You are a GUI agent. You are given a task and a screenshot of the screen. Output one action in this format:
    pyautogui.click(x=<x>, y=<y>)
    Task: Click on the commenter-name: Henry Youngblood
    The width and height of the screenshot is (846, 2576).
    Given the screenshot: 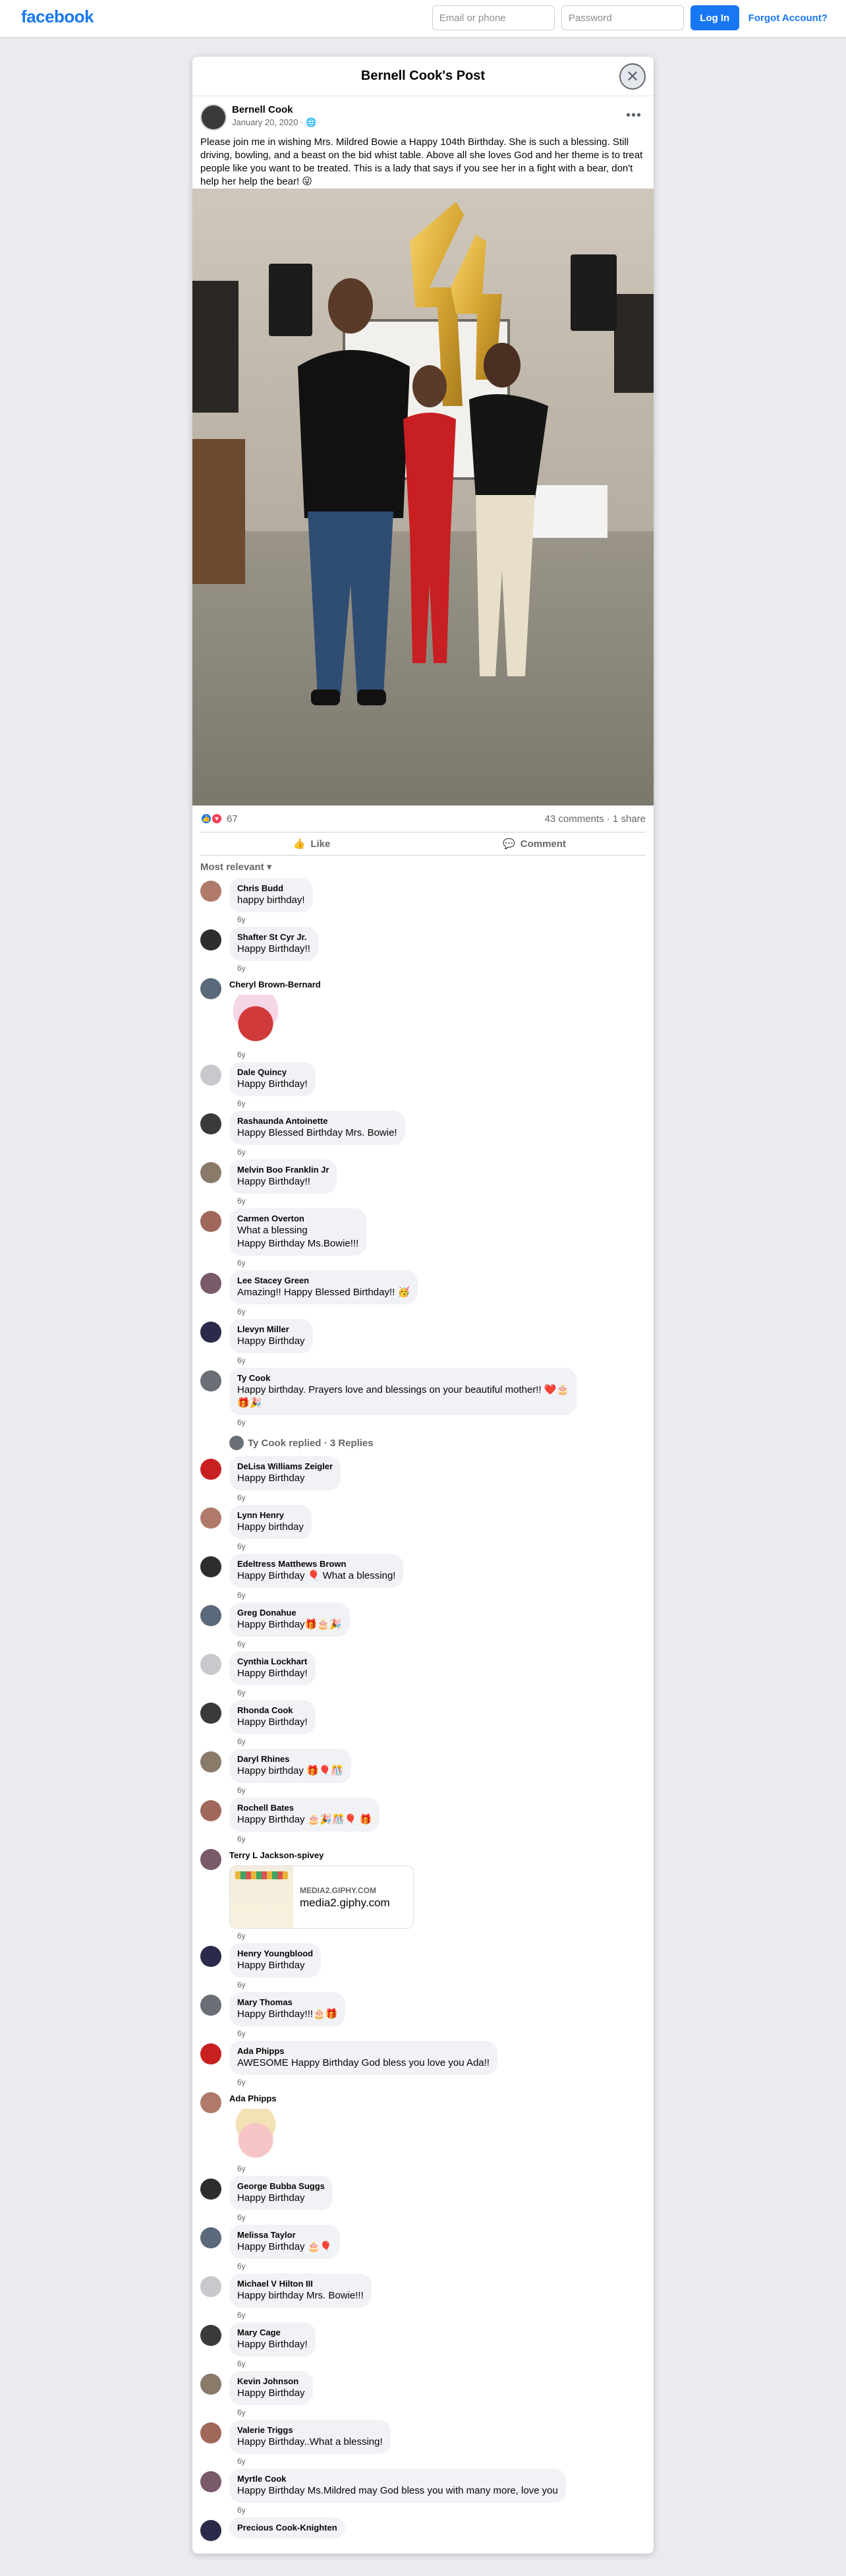 What is the action you would take?
    pyautogui.click(x=275, y=1954)
    